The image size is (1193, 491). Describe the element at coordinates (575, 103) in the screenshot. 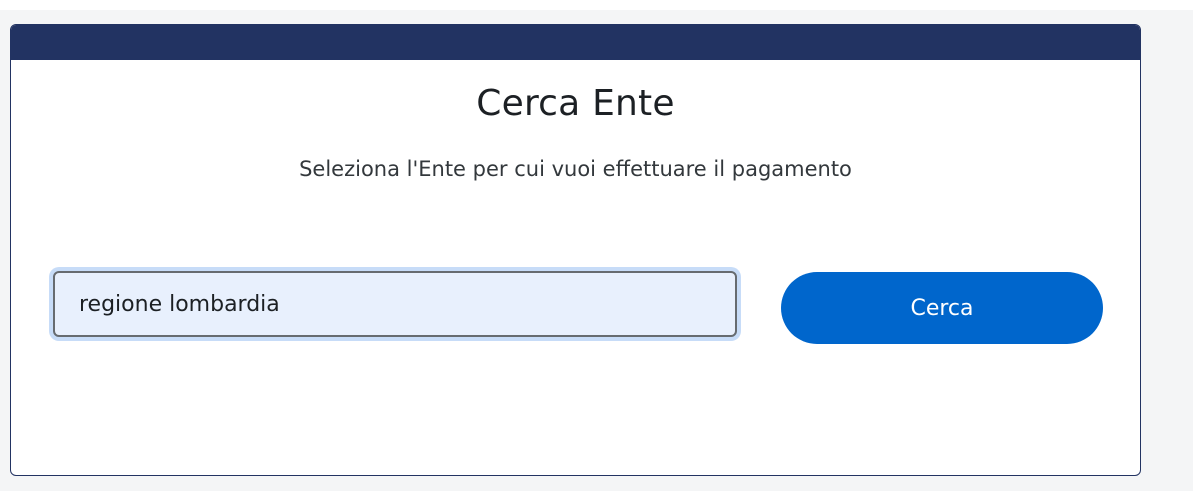

I see `page-title: Cerca Ente` at that location.